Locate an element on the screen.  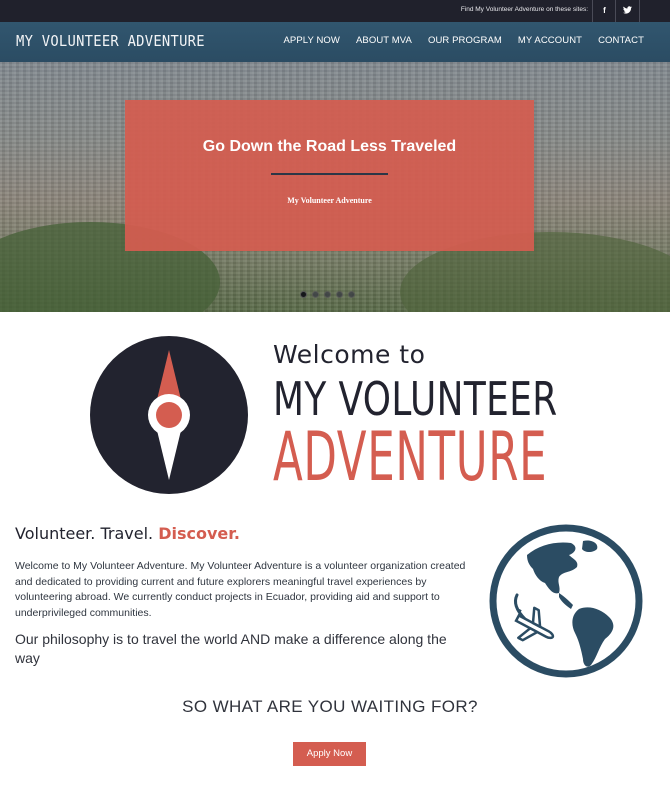
facebook-icon: f is located at coordinates (604, 11).